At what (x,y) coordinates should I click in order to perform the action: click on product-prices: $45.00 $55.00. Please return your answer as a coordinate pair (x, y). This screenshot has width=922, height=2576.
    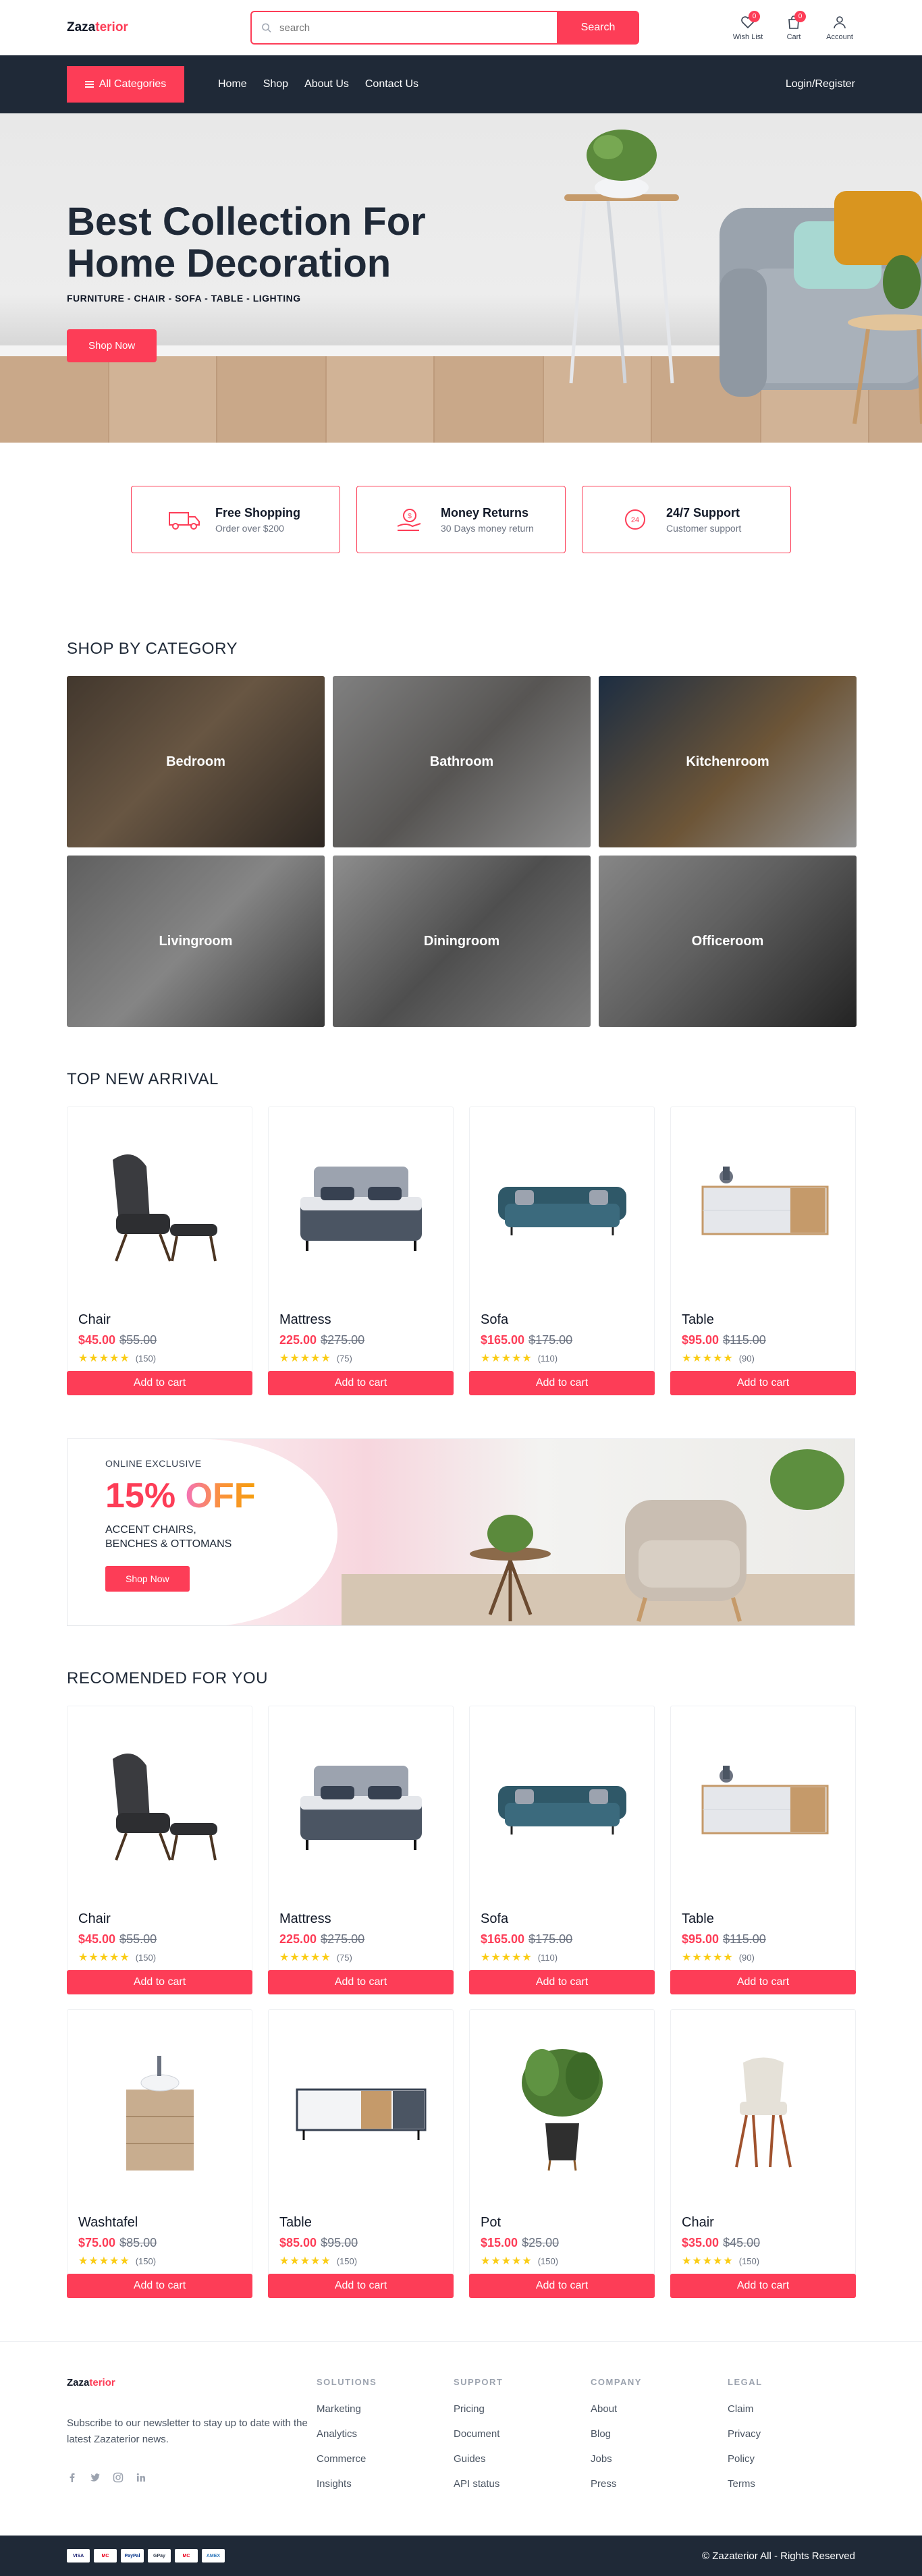
    Looking at the image, I should click on (159, 1340).